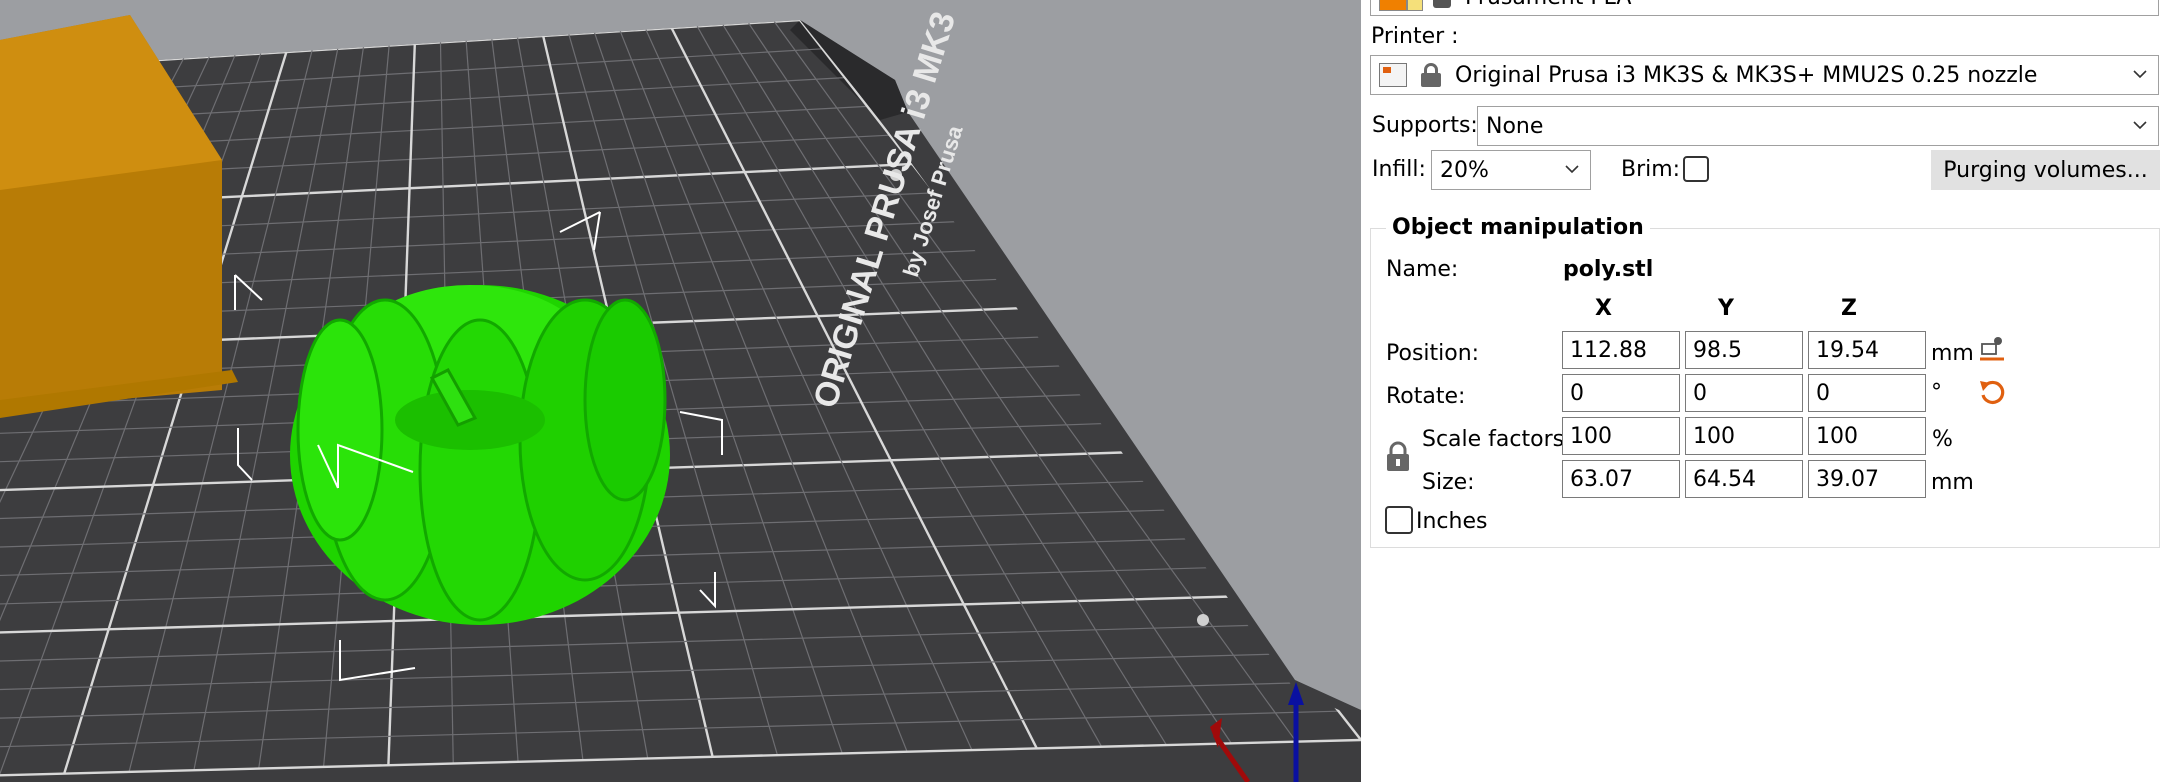  I want to click on printer-icon, so click(1393, 75).